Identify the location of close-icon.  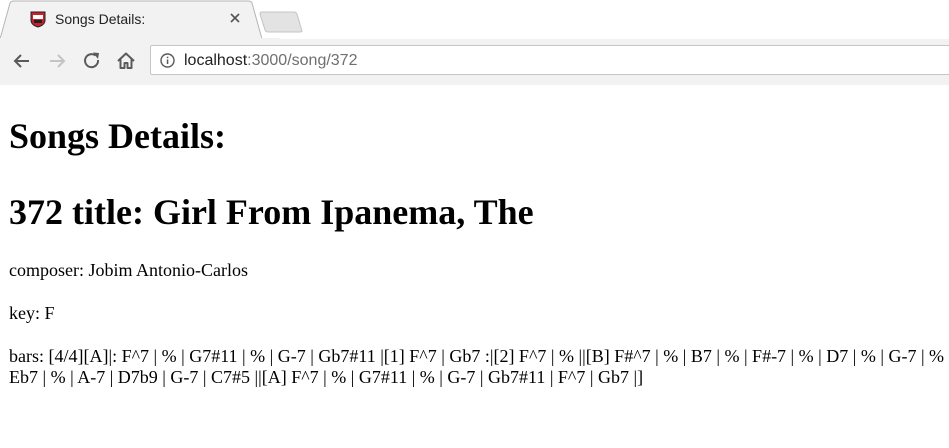
(235, 18).